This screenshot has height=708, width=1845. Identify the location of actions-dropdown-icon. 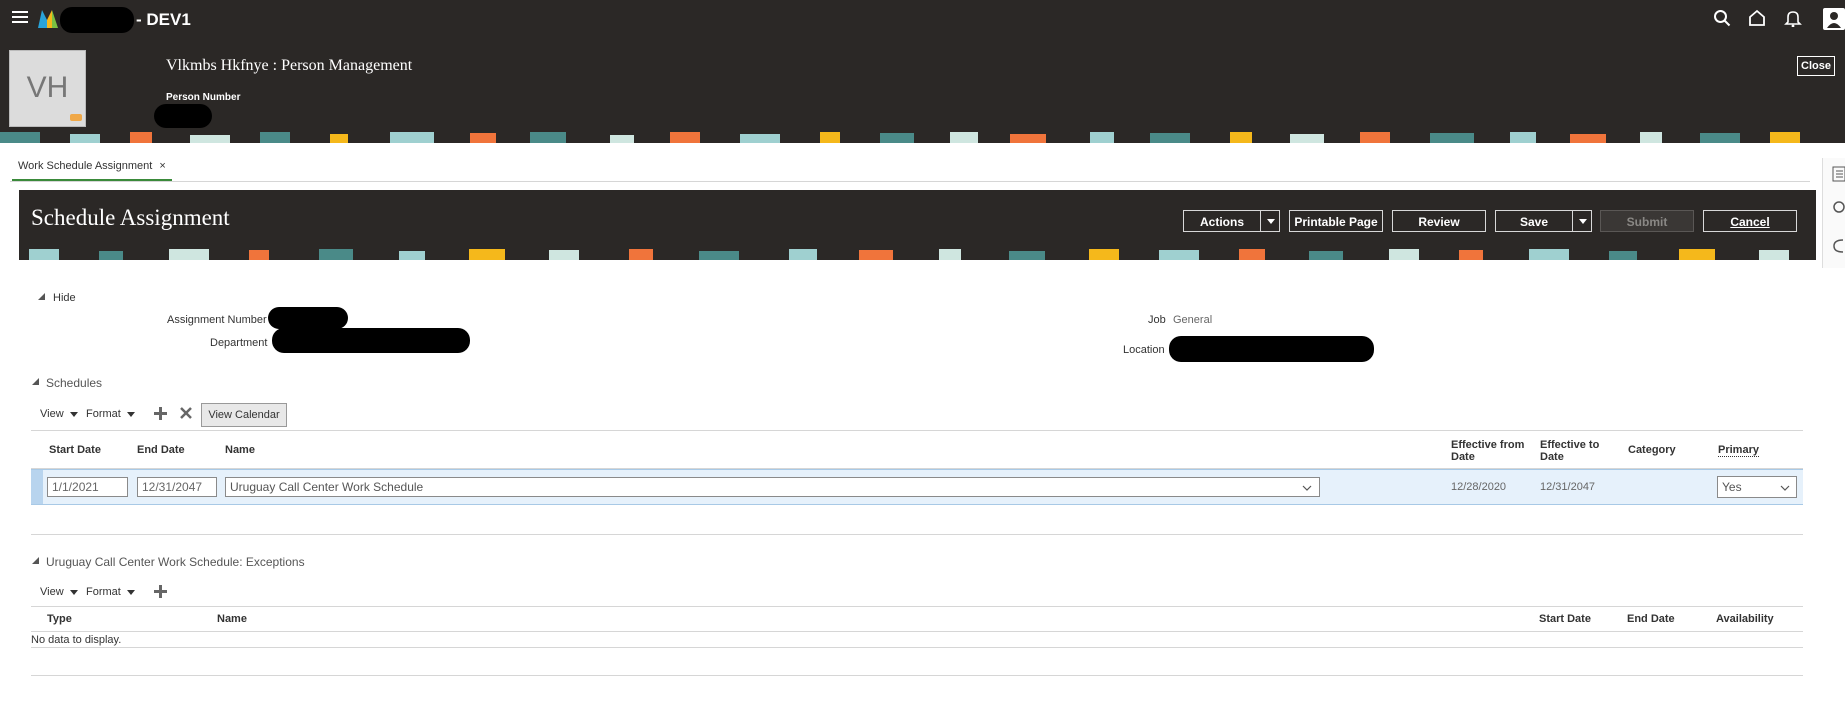
(1270, 221).